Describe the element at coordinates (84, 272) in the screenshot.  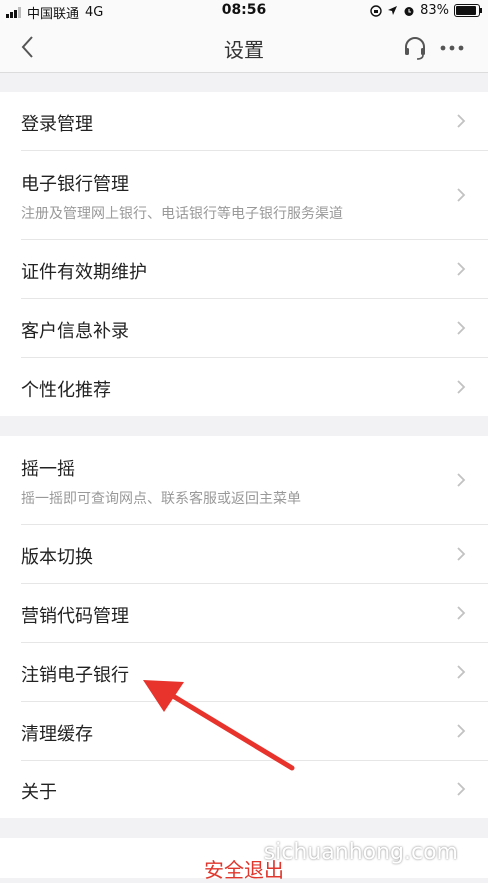
I see `settings-item-label: 证件有效期维护` at that location.